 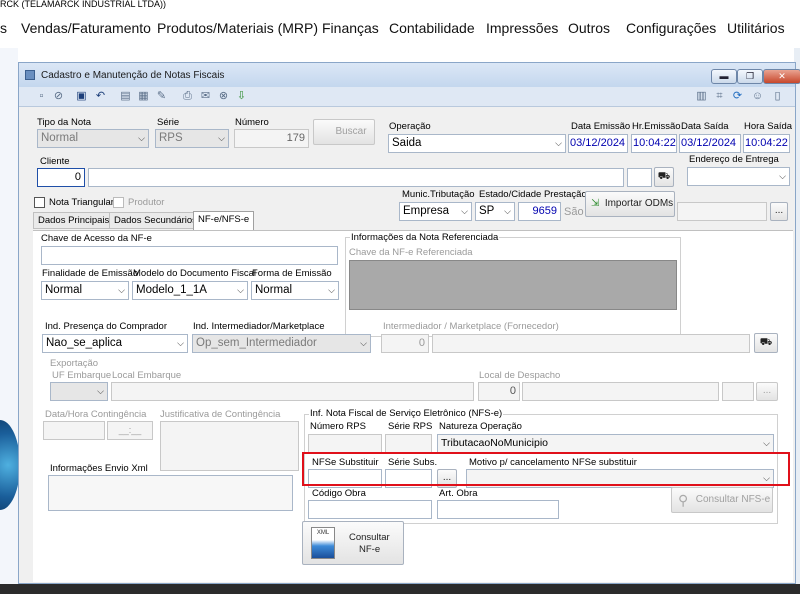 I want to click on consultar-nfe-label-2: NF-e, so click(x=370, y=549).